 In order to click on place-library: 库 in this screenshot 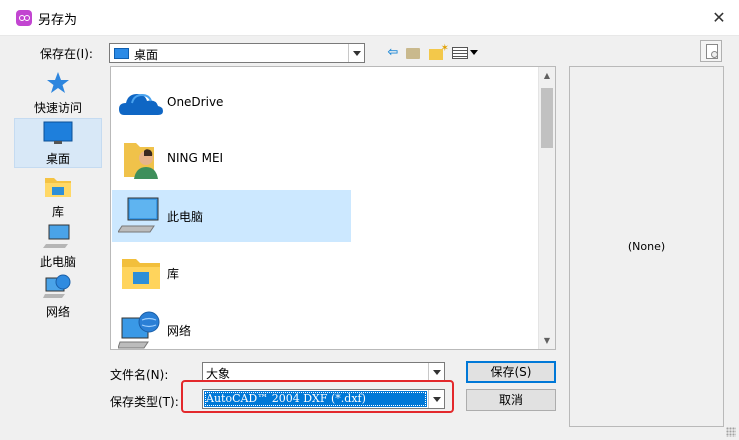, I will do `click(58, 196)`.